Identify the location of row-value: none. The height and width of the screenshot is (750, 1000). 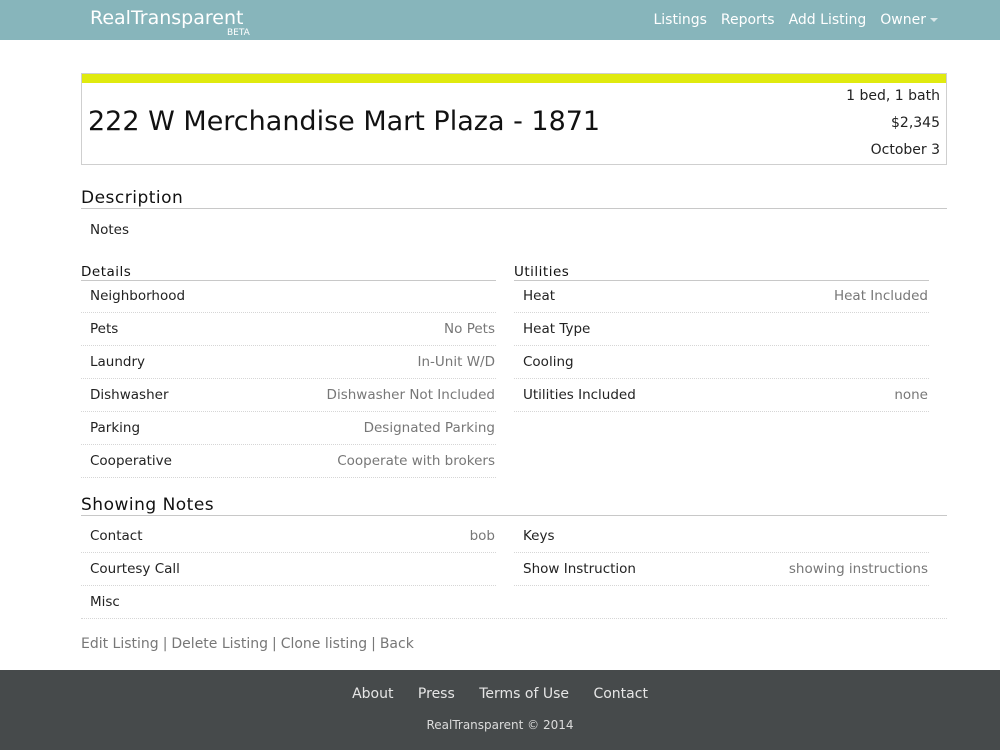
(911, 395).